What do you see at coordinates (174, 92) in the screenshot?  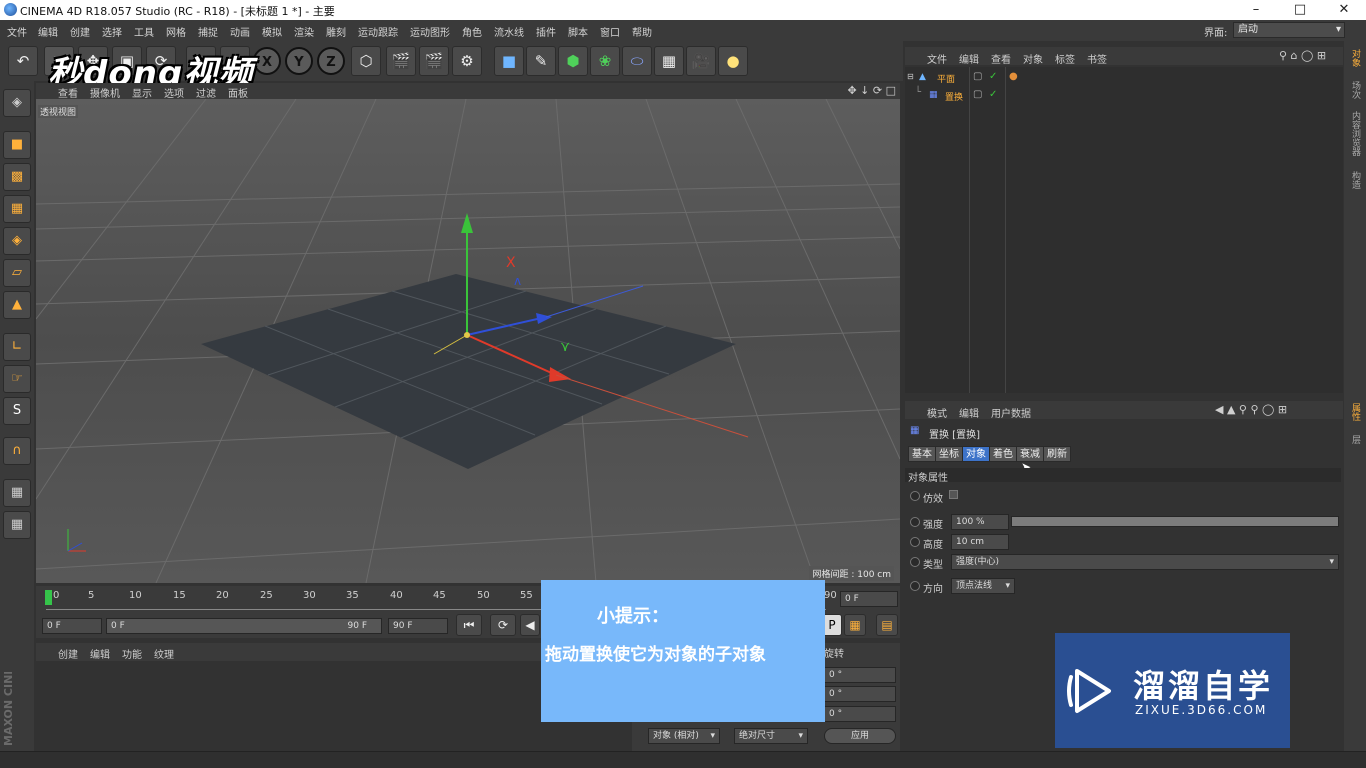 I see `viewport-menu-options: 选项` at bounding box center [174, 92].